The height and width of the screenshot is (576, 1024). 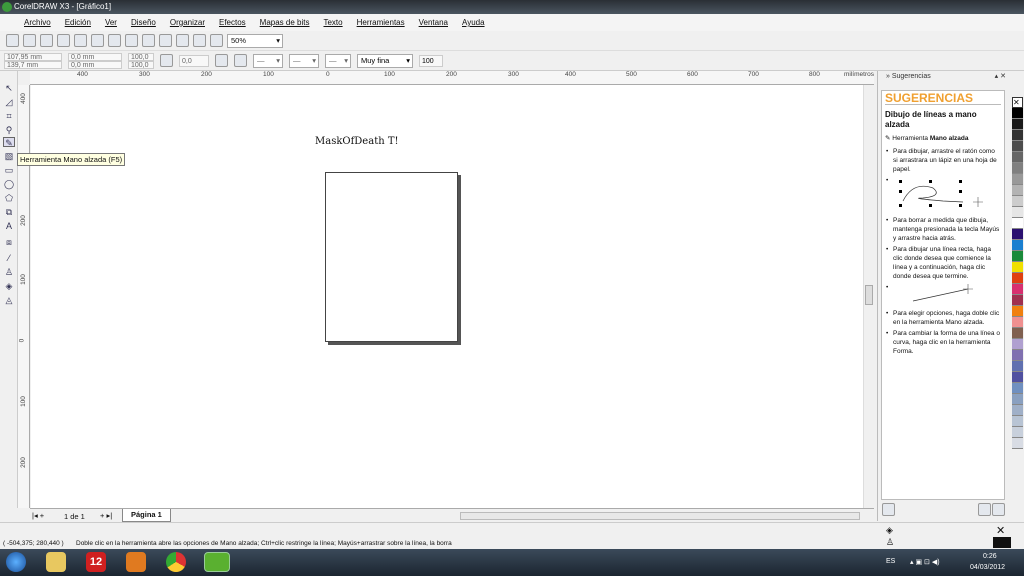 I want to click on vertical-scrollbar, so click(x=868, y=296).